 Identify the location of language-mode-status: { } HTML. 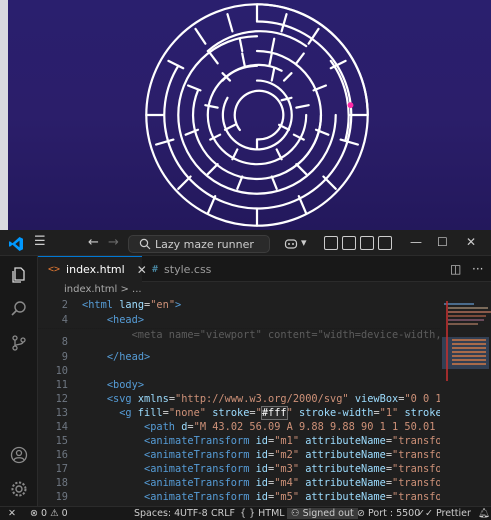
(262, 513).